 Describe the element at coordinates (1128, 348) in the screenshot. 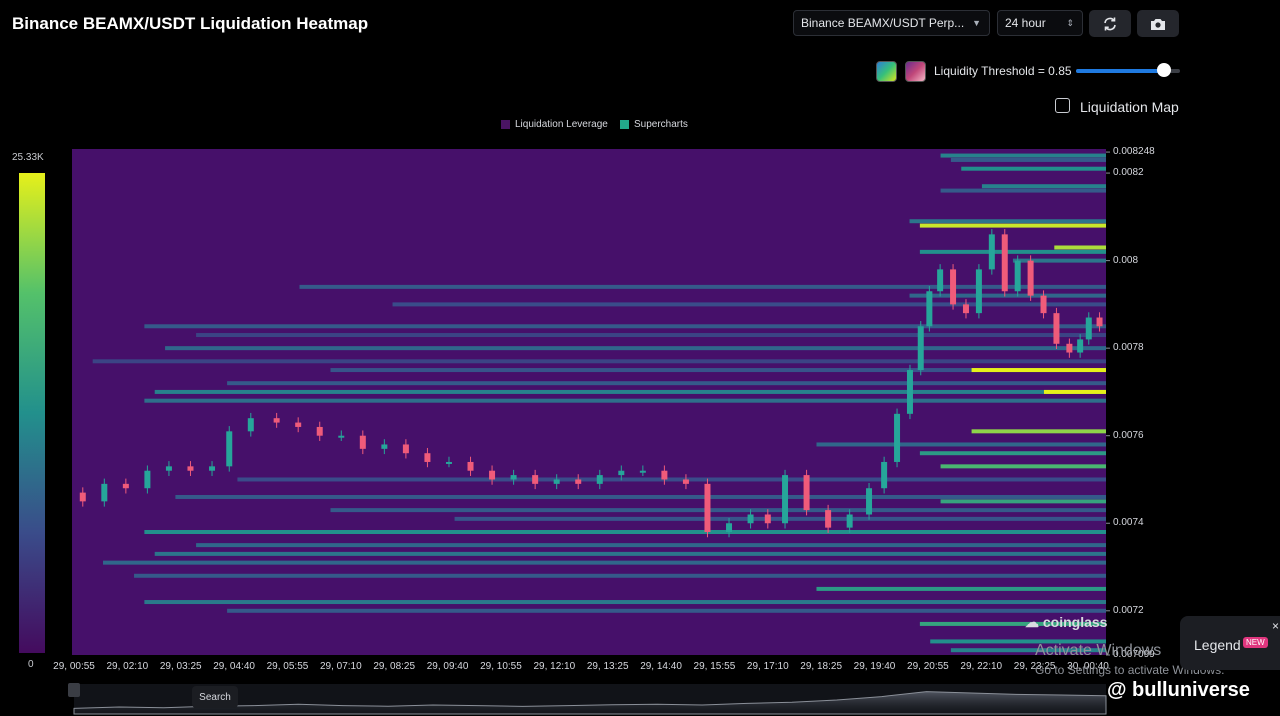

I see `y-tick-label: 0.0078` at that location.